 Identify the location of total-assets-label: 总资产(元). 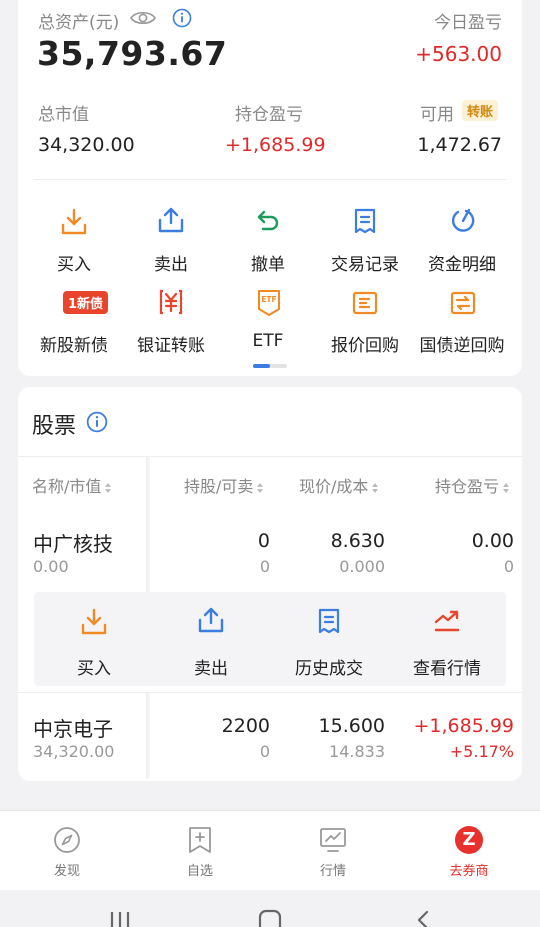
(79, 23).